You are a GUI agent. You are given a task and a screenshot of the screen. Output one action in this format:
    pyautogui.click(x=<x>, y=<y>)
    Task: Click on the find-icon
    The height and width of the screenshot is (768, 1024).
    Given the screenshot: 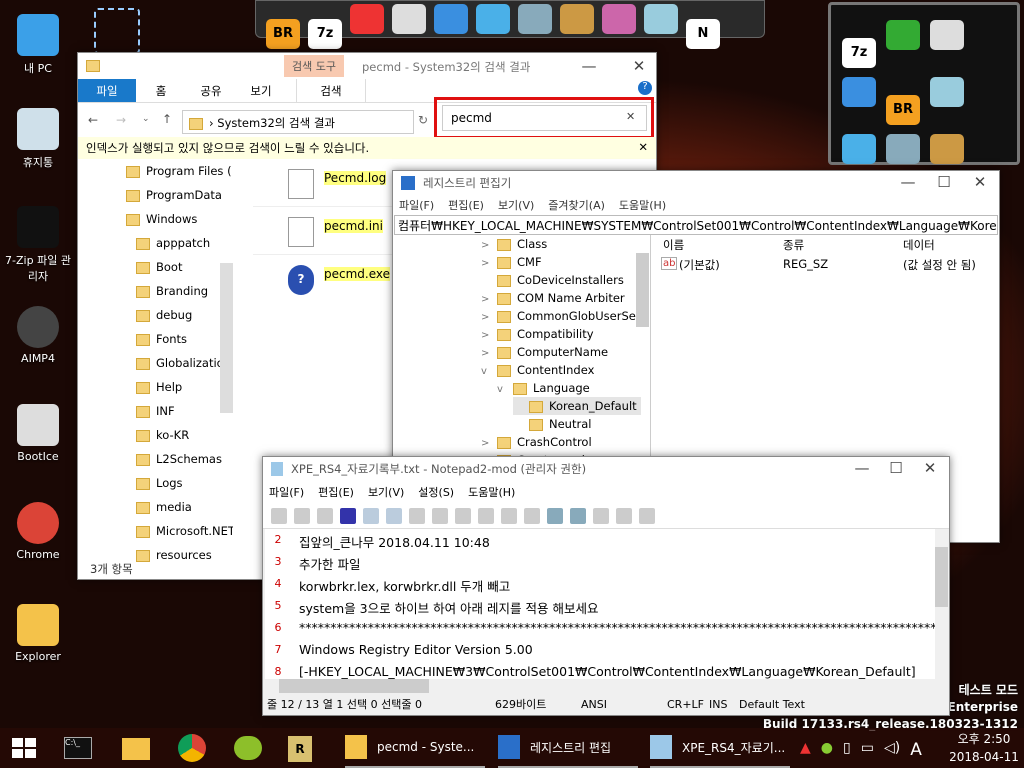 What is the action you would take?
    pyautogui.click(x=486, y=515)
    